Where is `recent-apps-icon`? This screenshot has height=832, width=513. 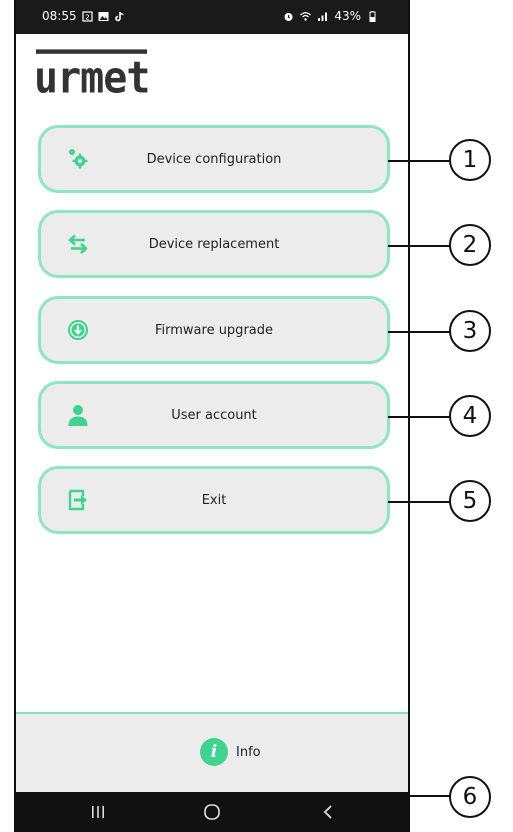 recent-apps-icon is located at coordinates (98, 812).